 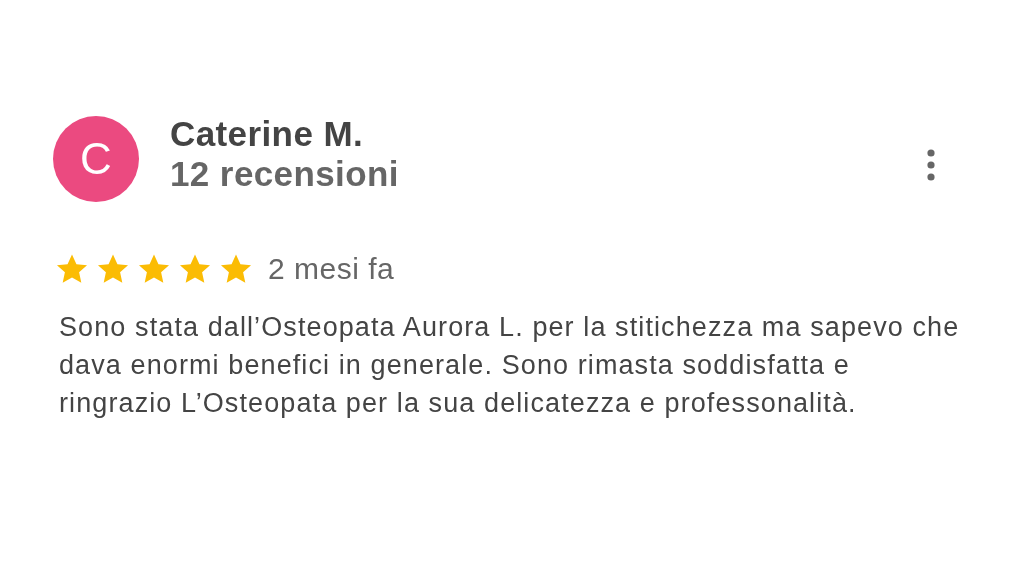 What do you see at coordinates (267, 134) in the screenshot?
I see `author-name: Caterine M.` at bounding box center [267, 134].